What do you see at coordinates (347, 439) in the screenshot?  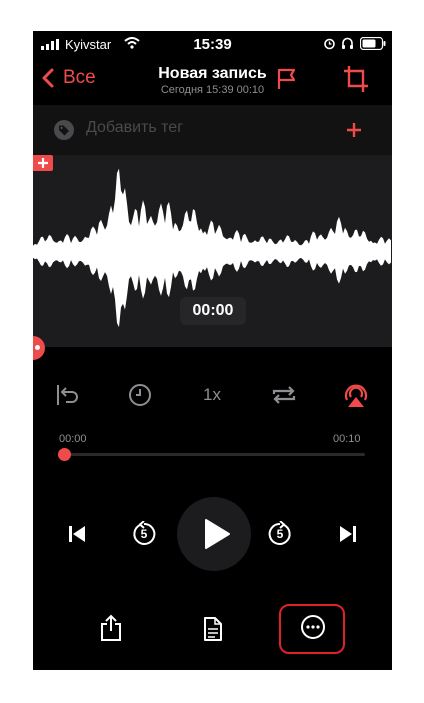 I see `total-time: 00:10` at bounding box center [347, 439].